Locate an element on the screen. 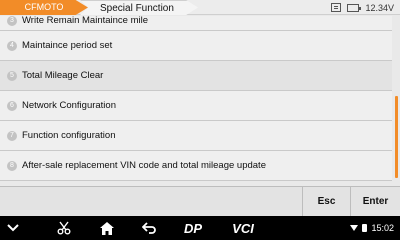  item-label: Network Configuration is located at coordinates (69, 105).